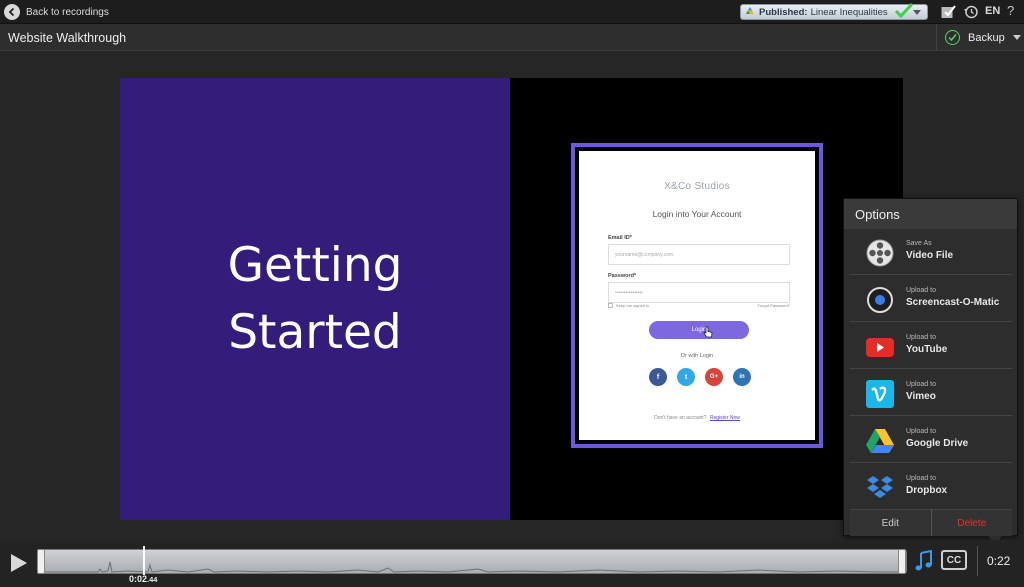 This screenshot has height=587, width=1024. What do you see at coordinates (879, 393) in the screenshot?
I see `vimeo-icon` at bounding box center [879, 393].